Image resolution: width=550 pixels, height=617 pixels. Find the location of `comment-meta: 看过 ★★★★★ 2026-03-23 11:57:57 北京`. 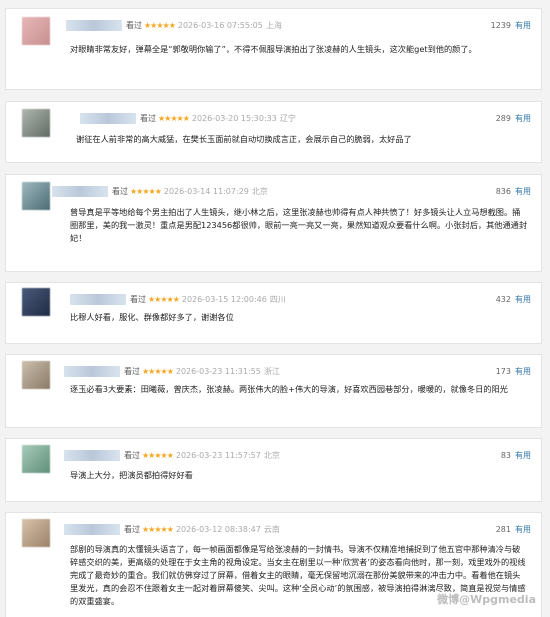

comment-meta: 看过 ★★★★★ 2026-03-23 11:57:57 北京 is located at coordinates (172, 456).